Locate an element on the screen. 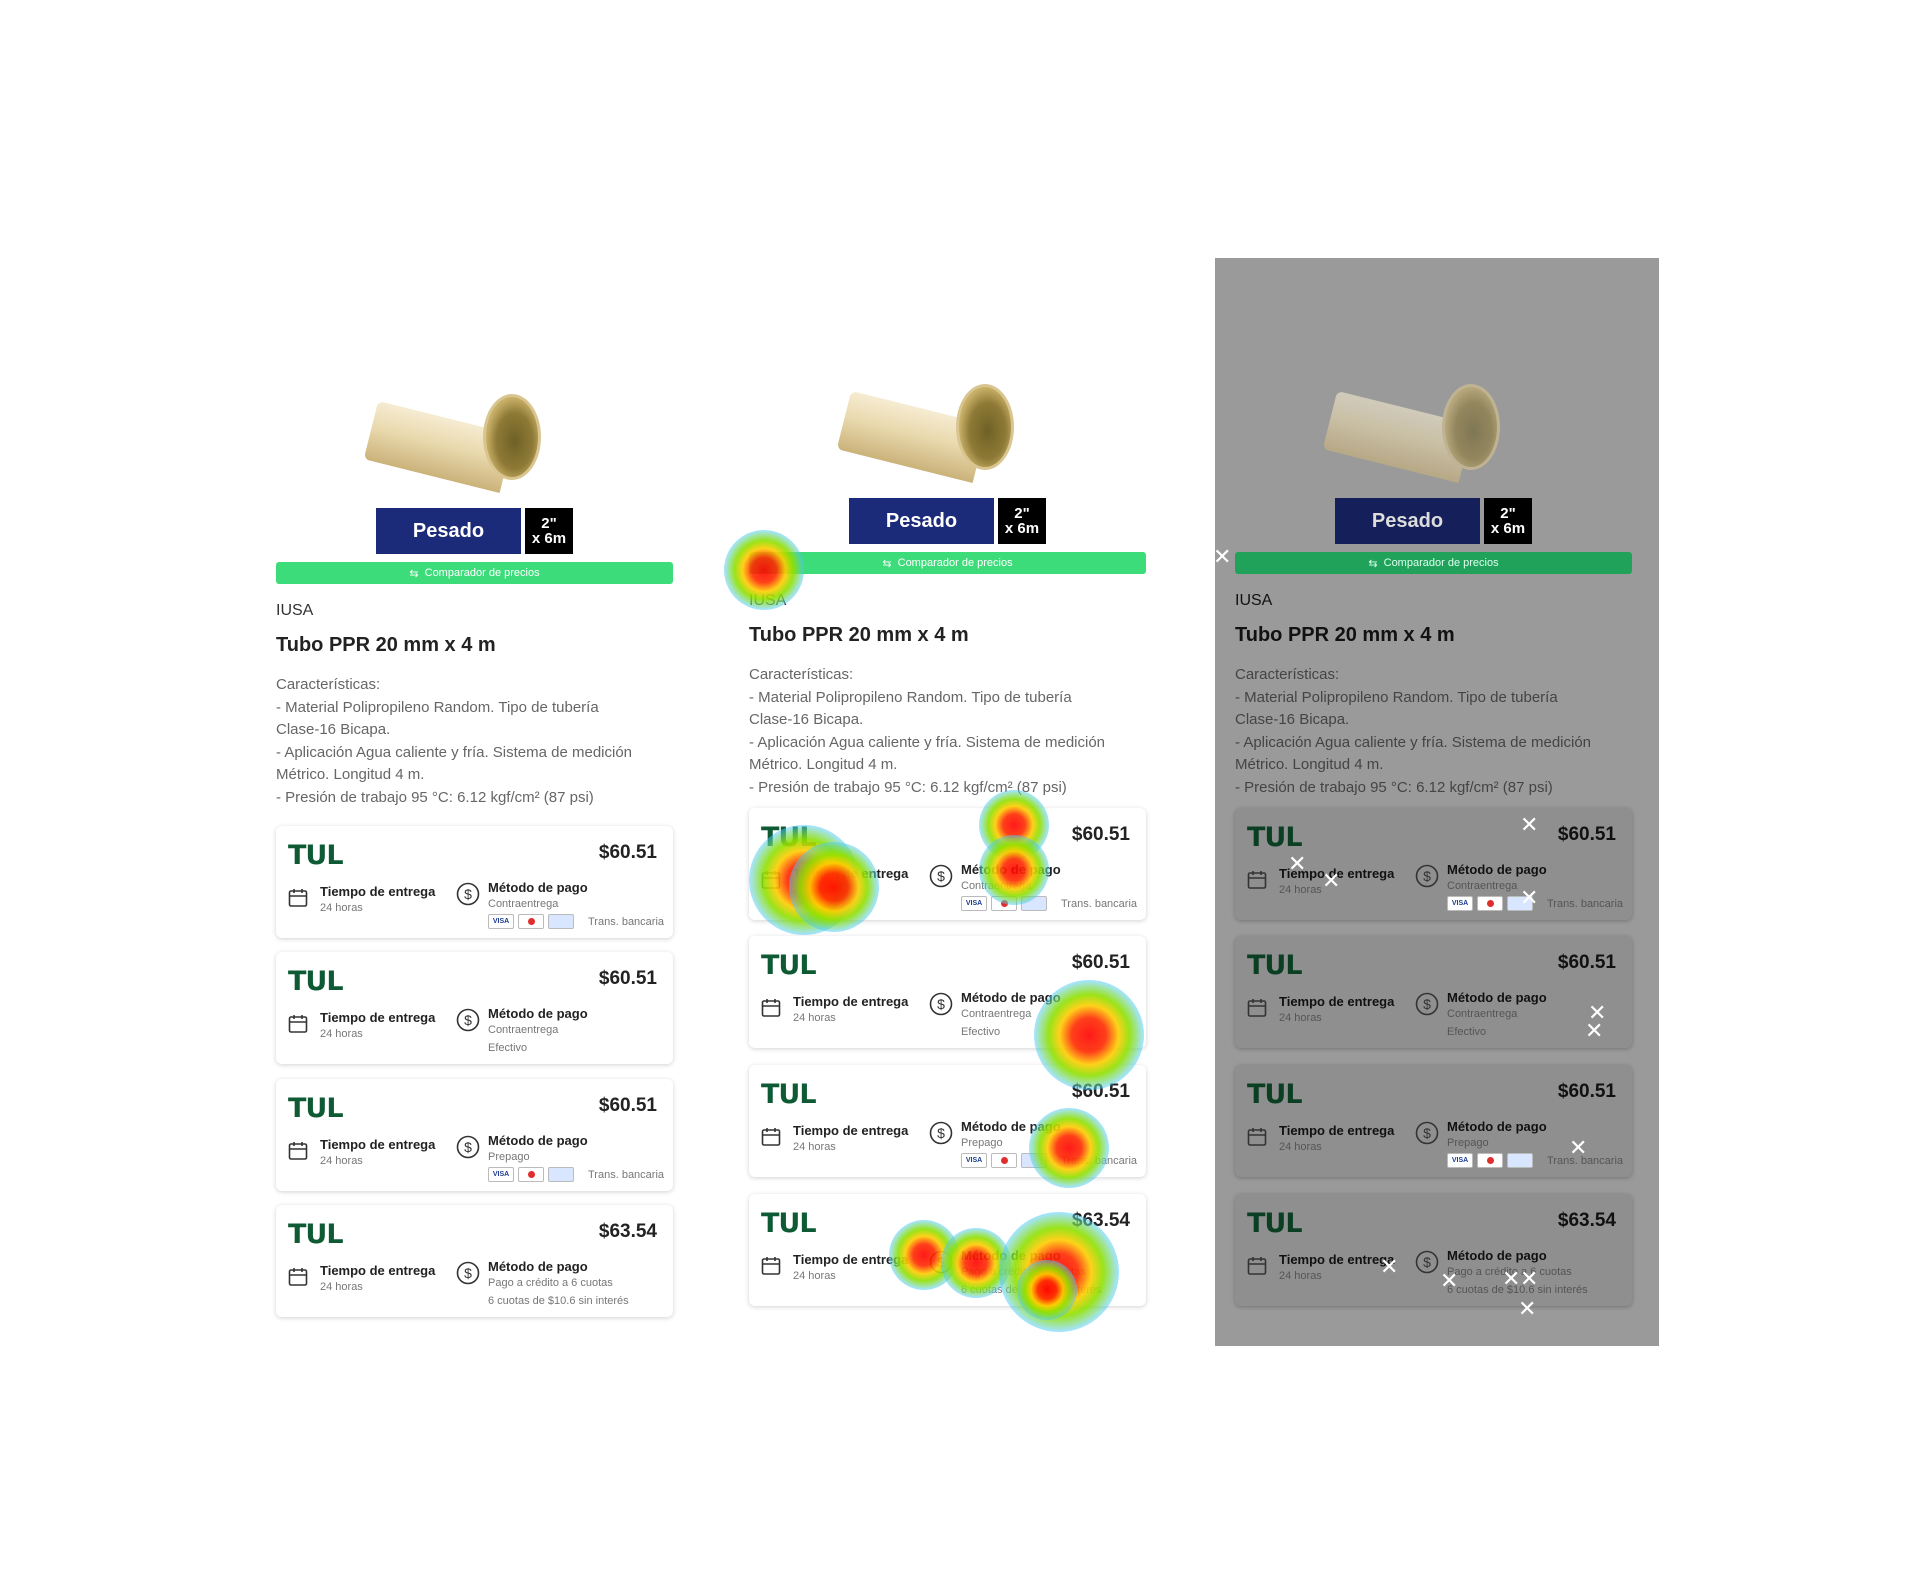  size-badge-length: x 6m is located at coordinates (549, 538).